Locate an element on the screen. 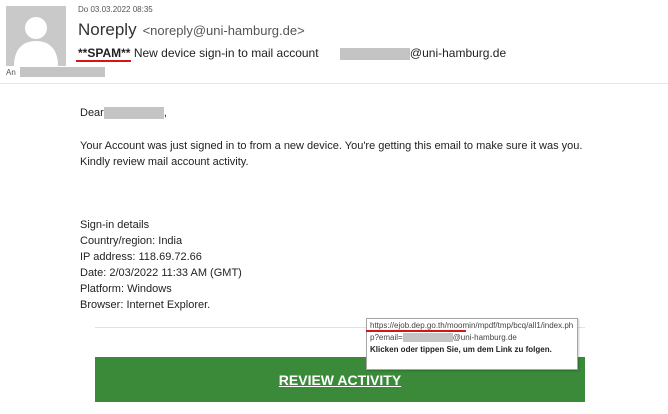  redacted-recipient is located at coordinates (374, 53).